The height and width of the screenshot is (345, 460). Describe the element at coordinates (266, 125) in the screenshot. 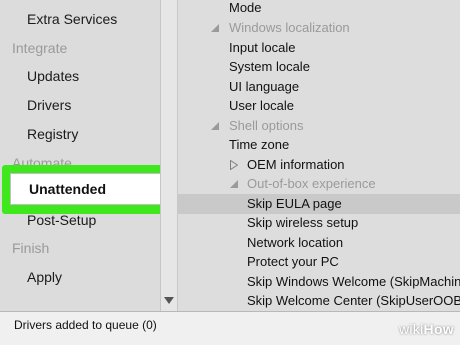

I see `tree-group-label: Shell options` at that location.